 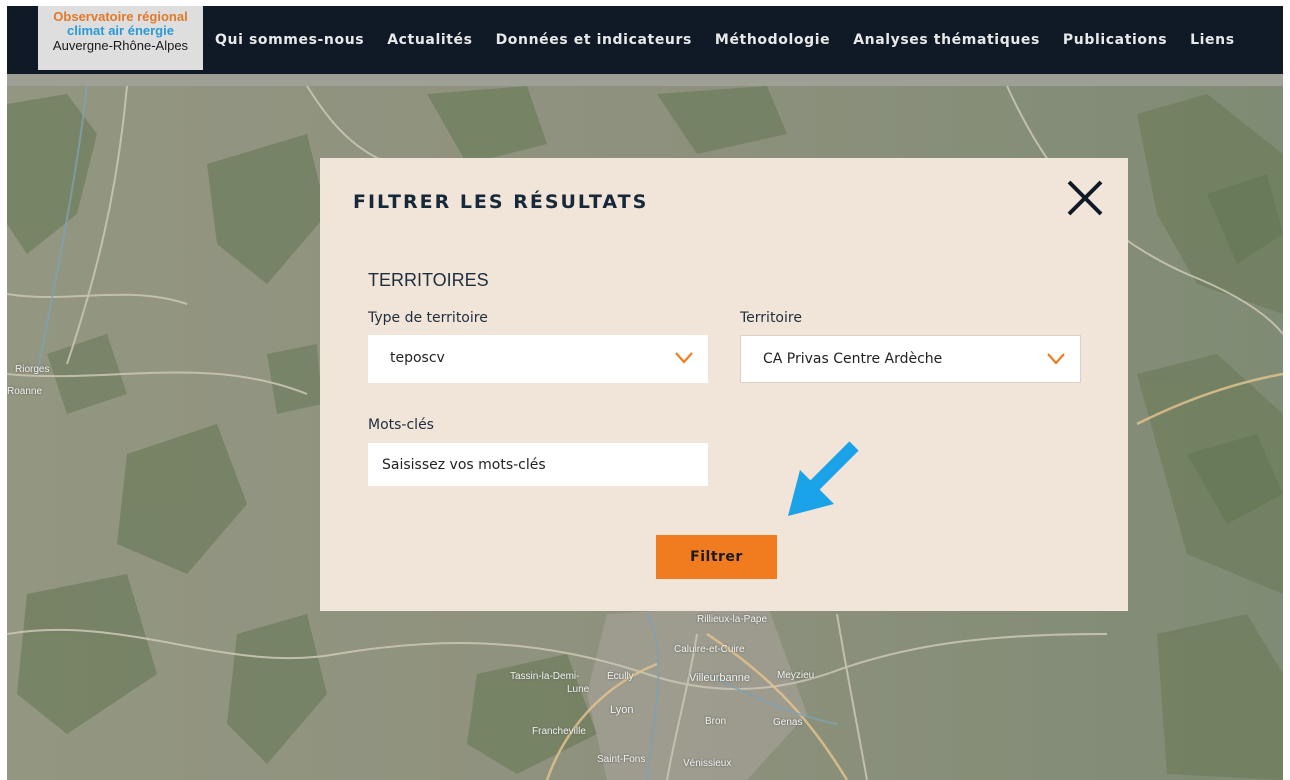 What do you see at coordinates (594, 40) in the screenshot?
I see `nav-item-donnees-indicateurs: Données et indicateurs` at bounding box center [594, 40].